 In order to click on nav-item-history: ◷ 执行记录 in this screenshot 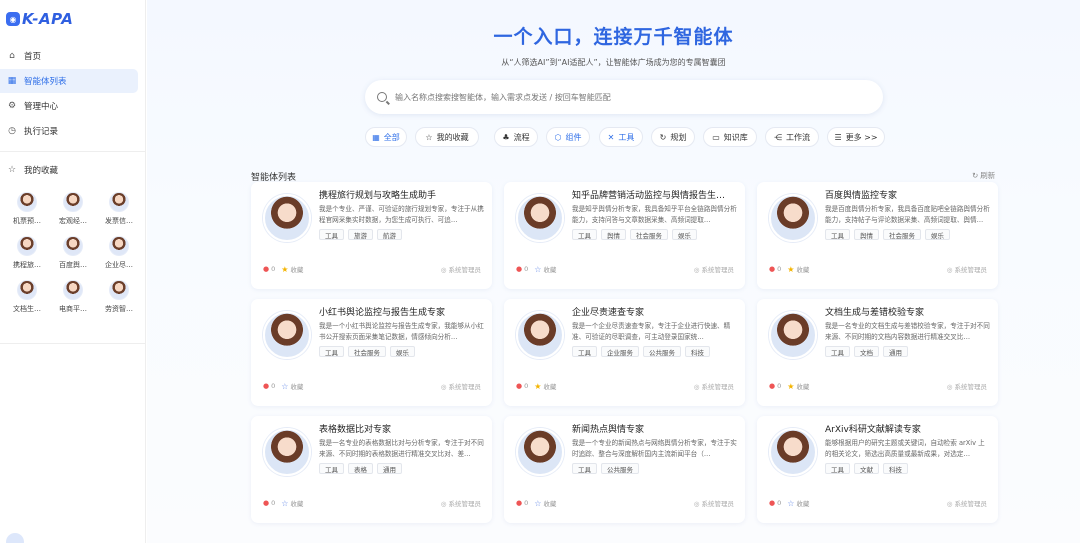, I will do `click(69, 131)`.